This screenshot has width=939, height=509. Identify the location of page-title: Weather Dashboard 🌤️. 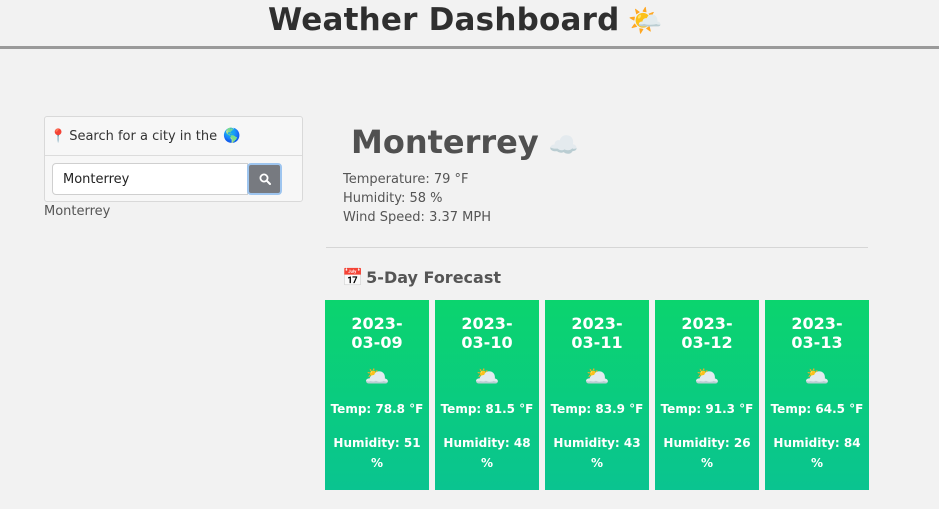
(465, 20).